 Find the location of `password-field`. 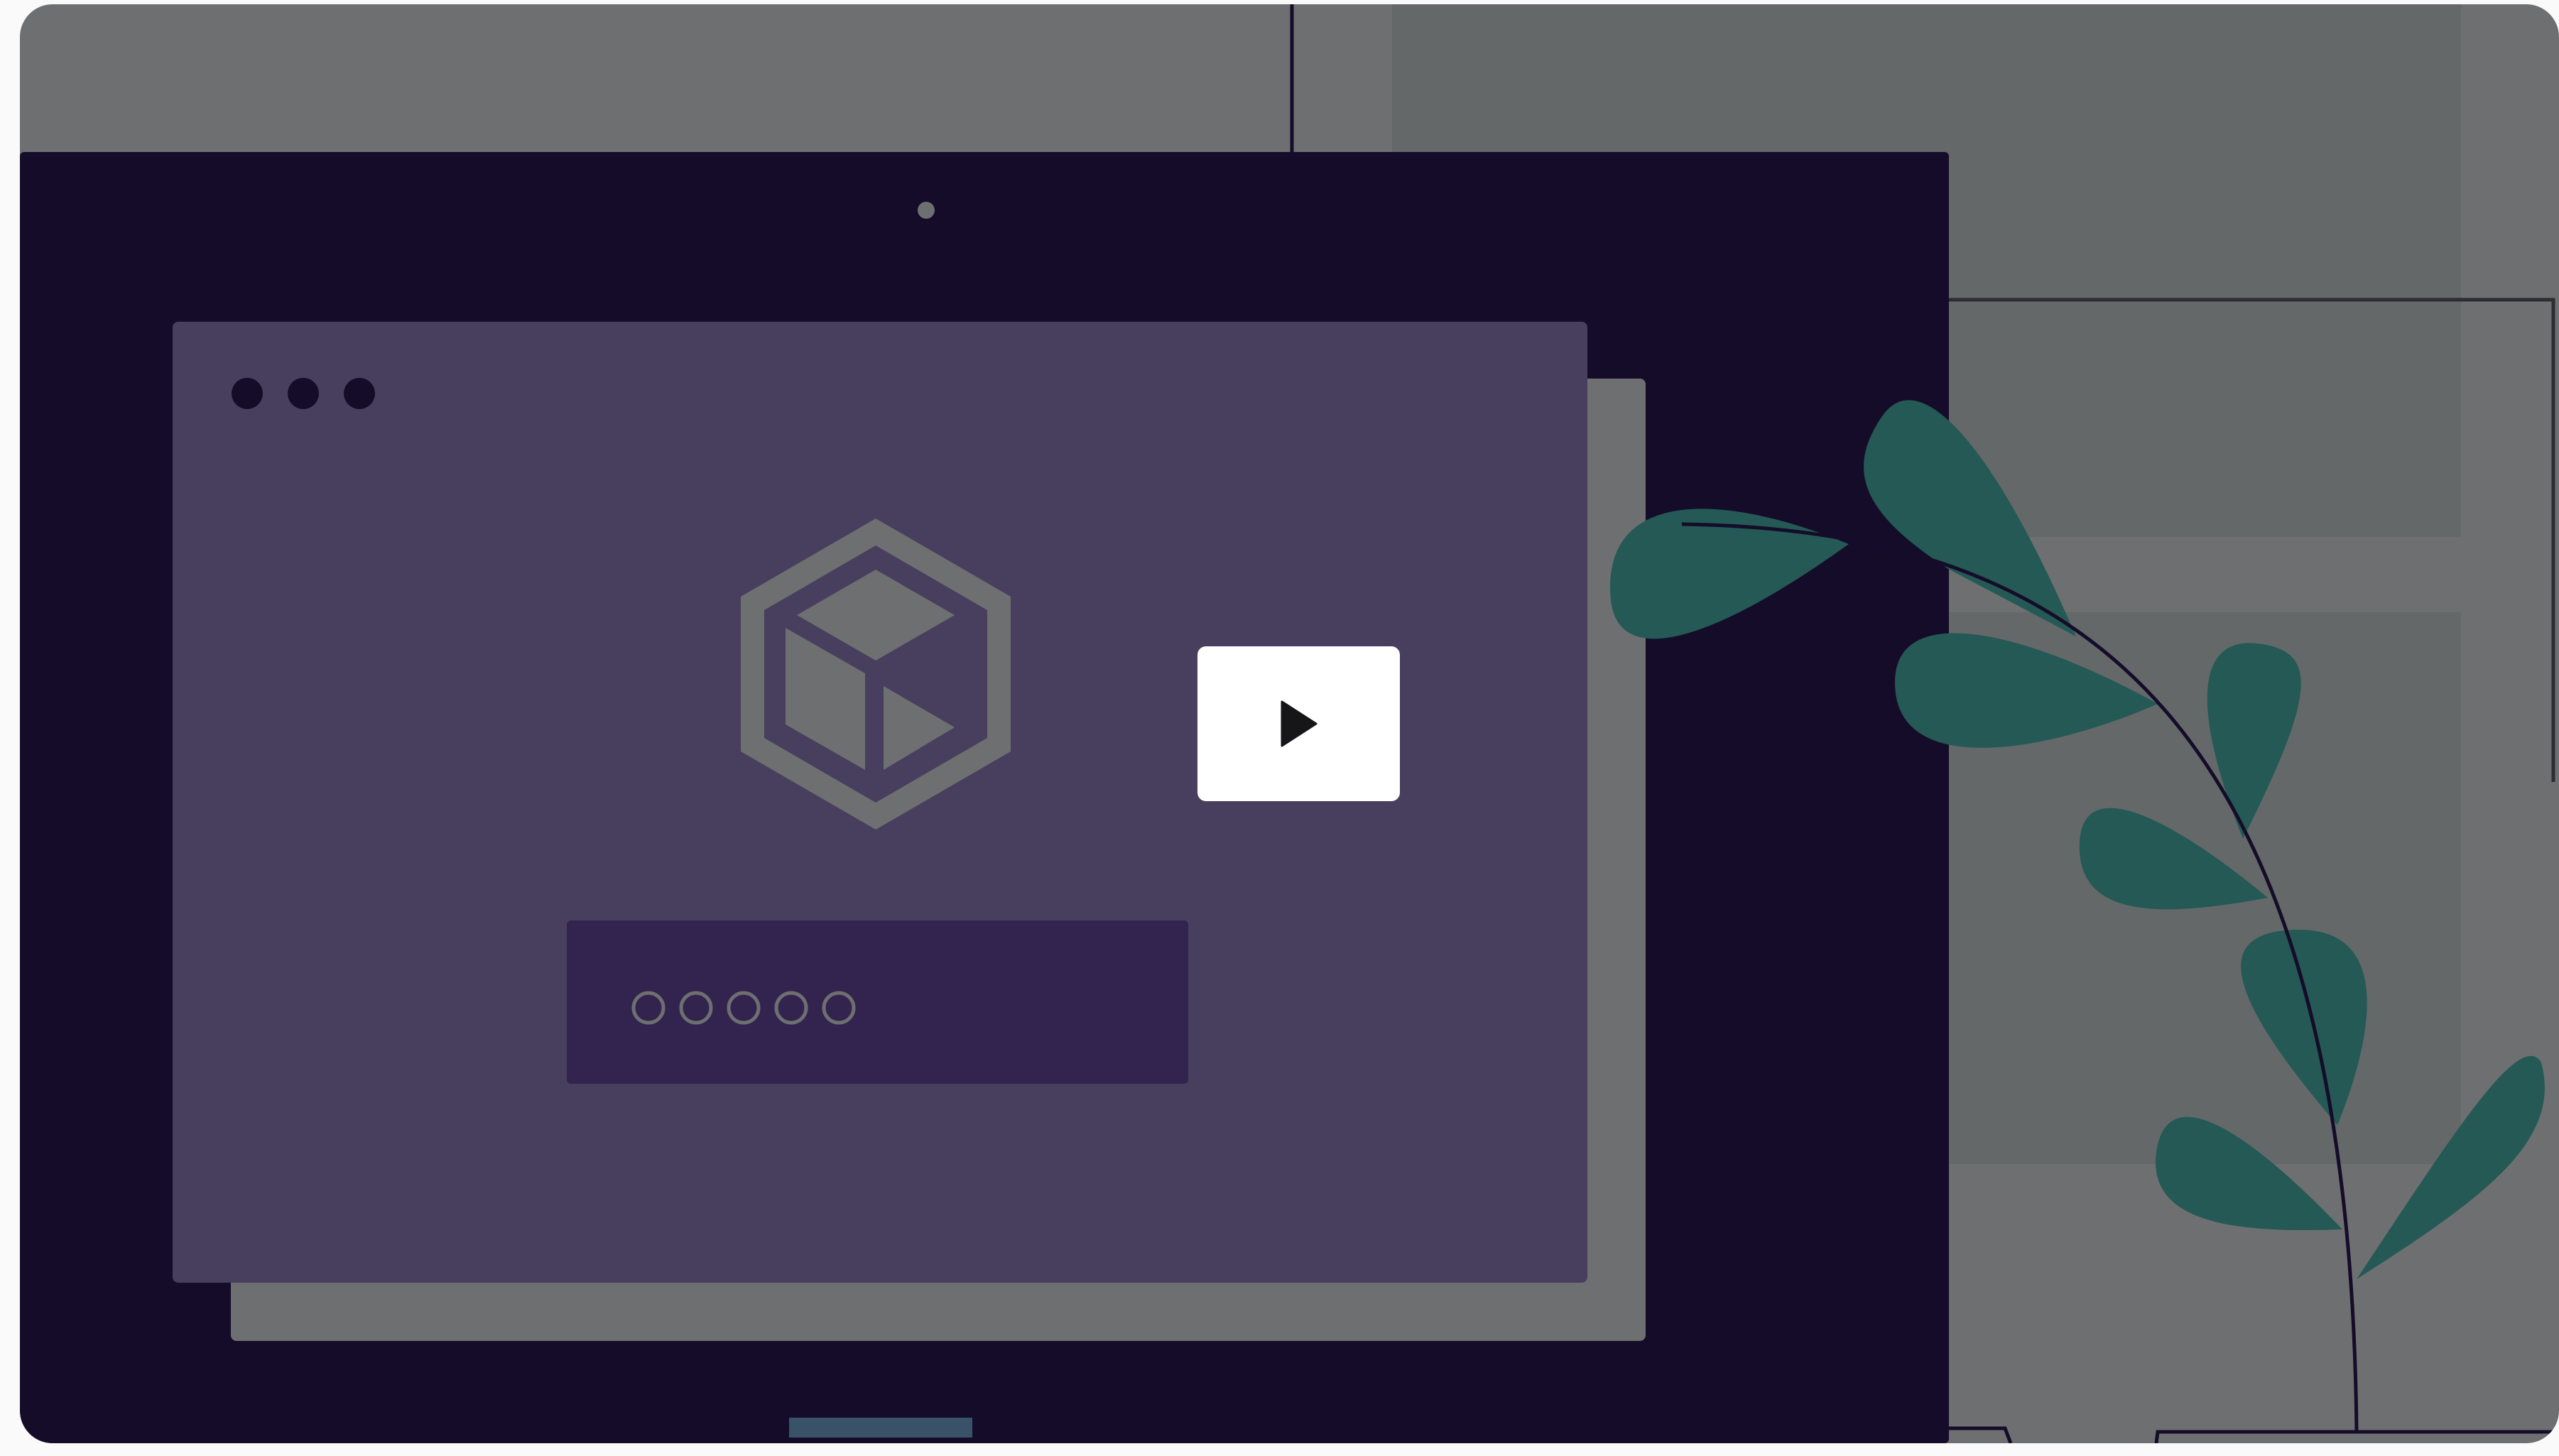

password-field is located at coordinates (877, 1002).